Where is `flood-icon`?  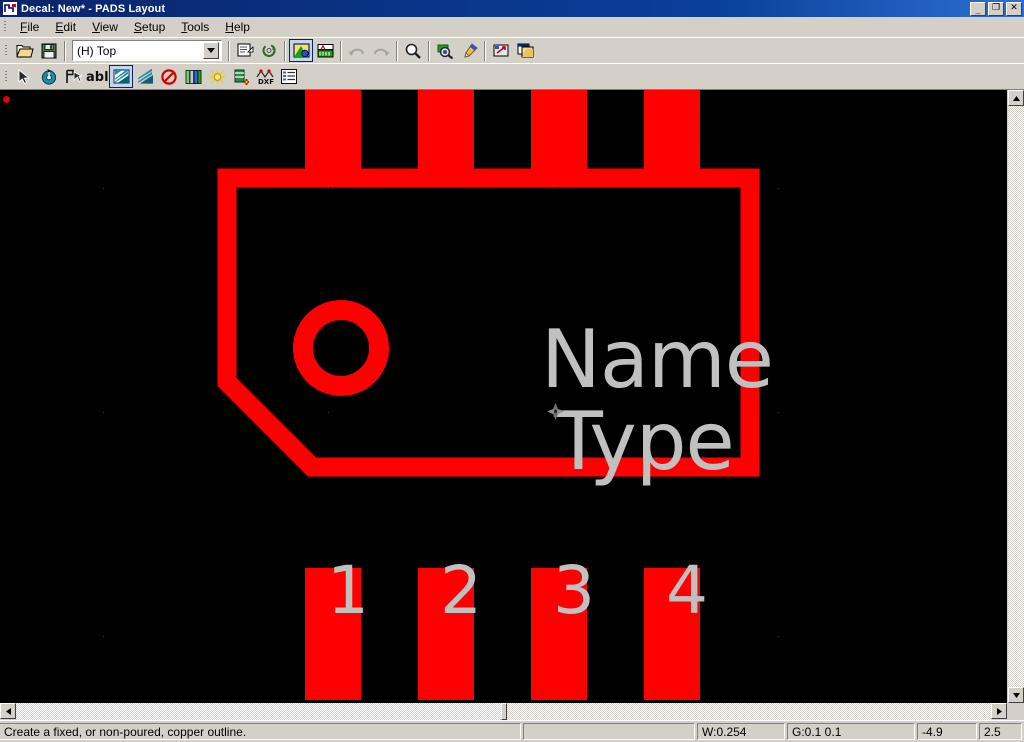
flood-icon is located at coordinates (217, 76).